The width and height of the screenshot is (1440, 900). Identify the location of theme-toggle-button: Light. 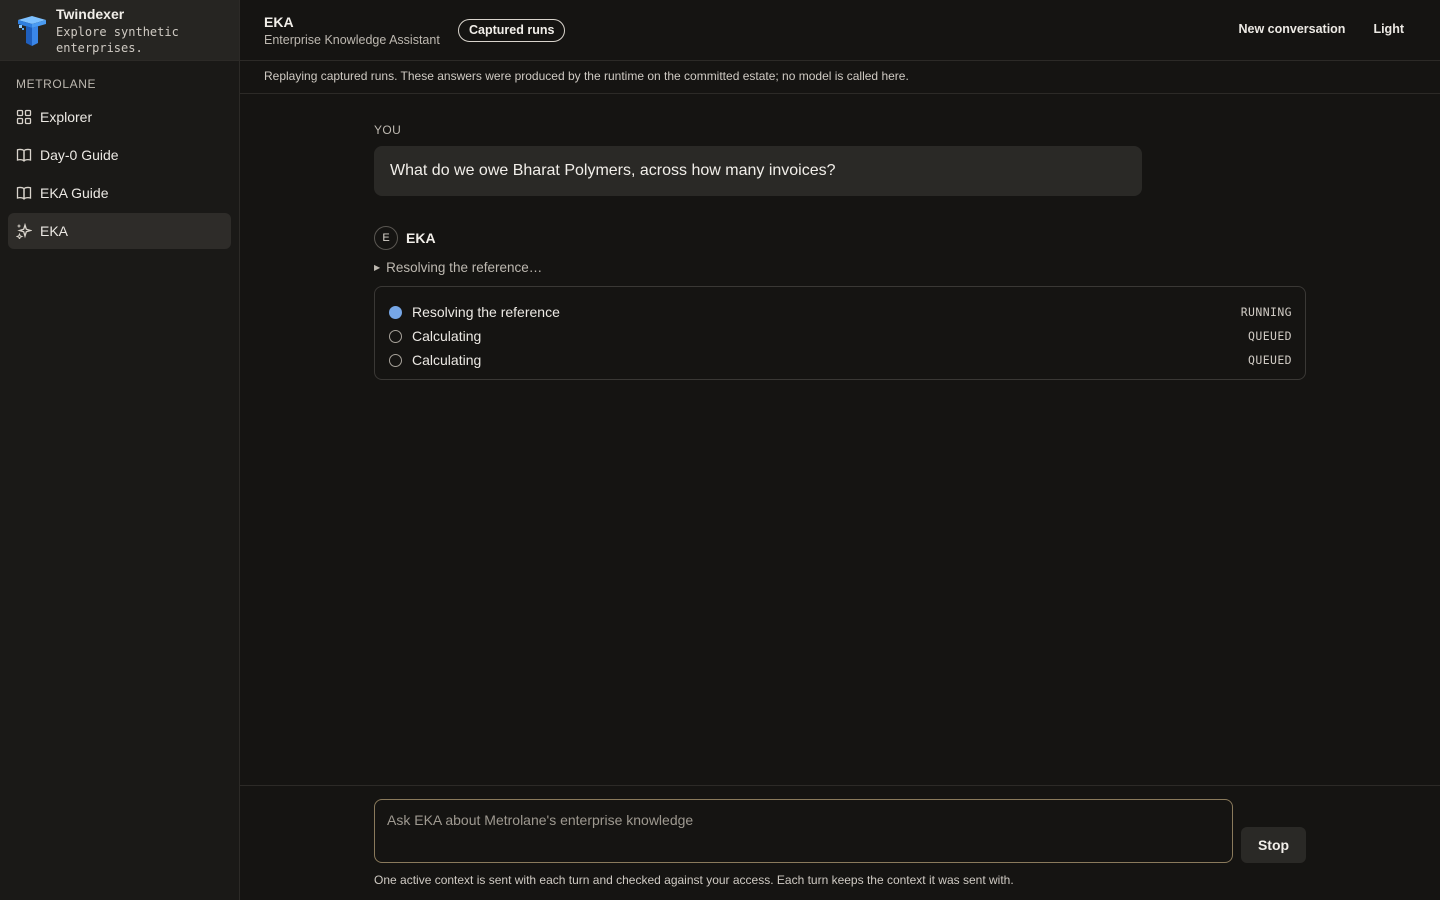
(1388, 29).